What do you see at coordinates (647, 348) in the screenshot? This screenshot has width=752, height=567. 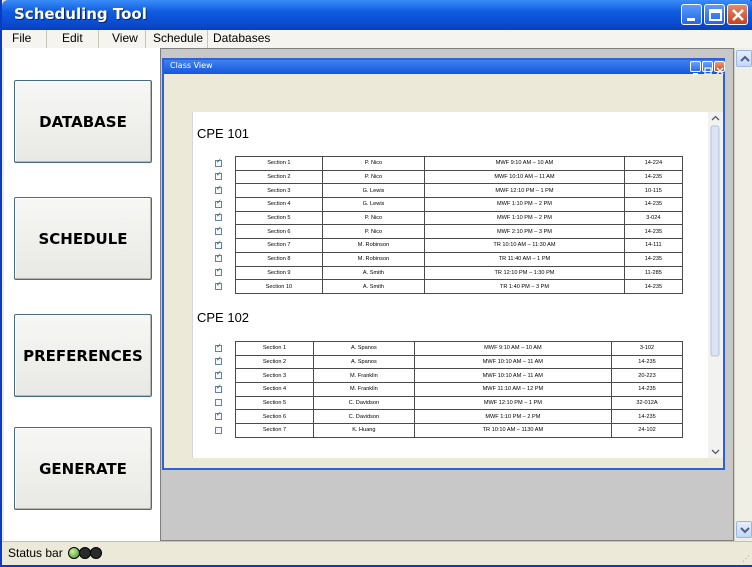 I see `cell-room: 3-102` at bounding box center [647, 348].